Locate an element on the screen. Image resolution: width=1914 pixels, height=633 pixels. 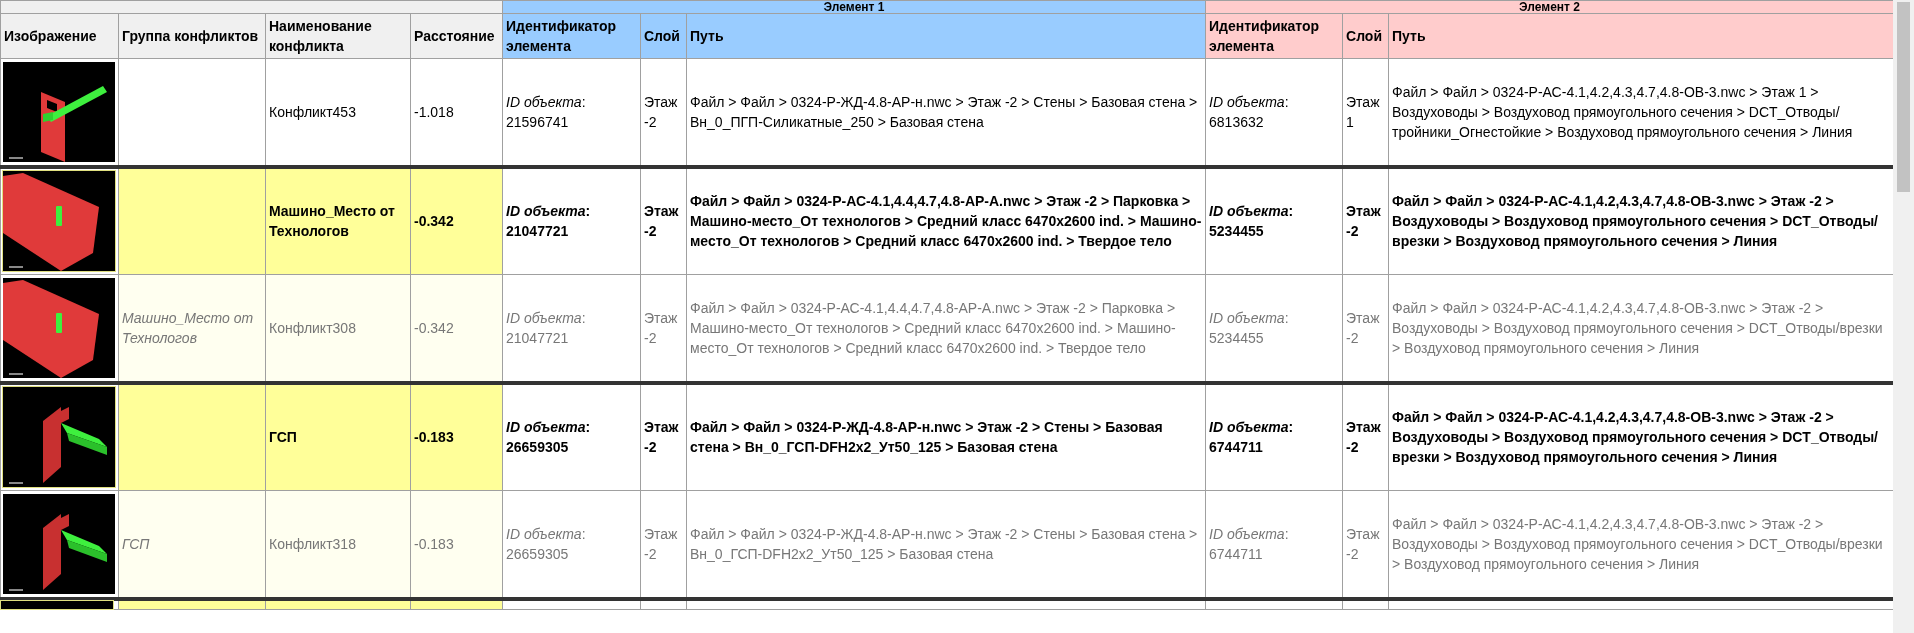
column-header: Изображение is located at coordinates (59, 36).